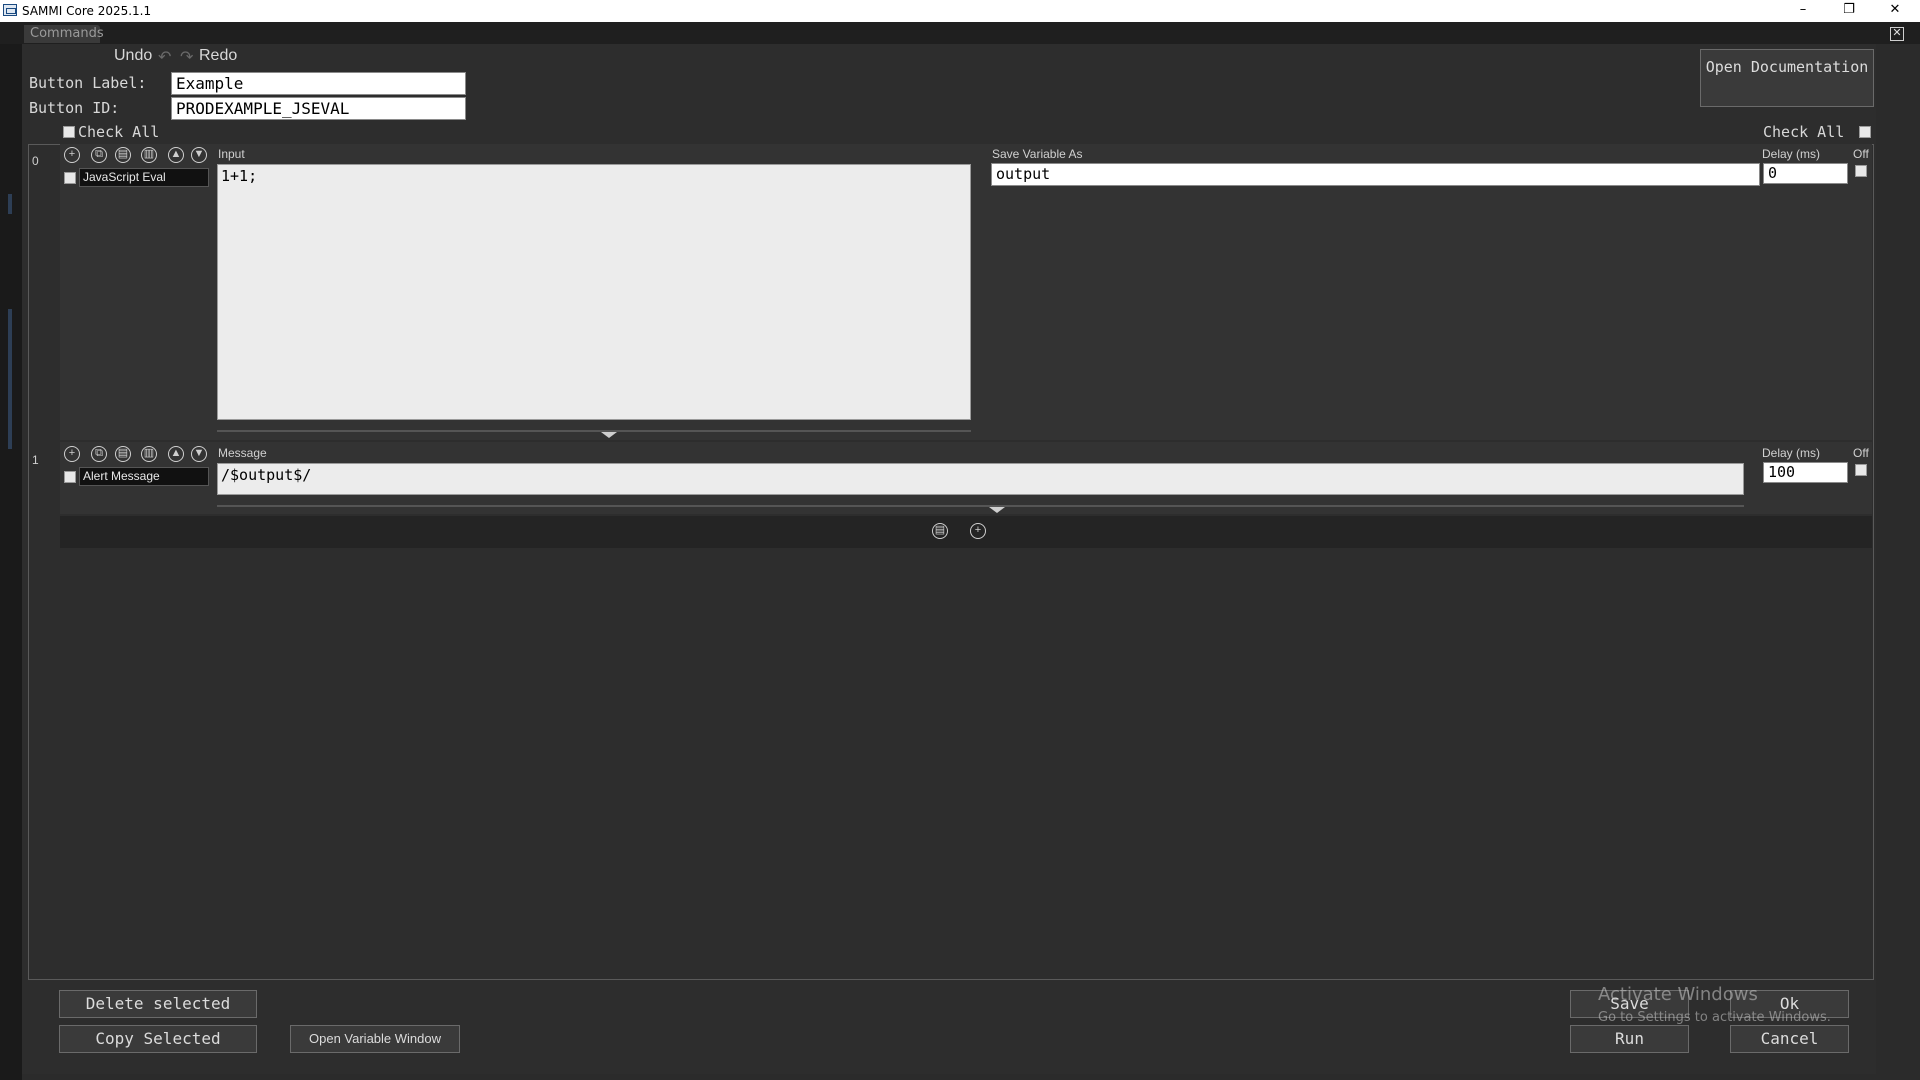 This screenshot has width=1920, height=1080. What do you see at coordinates (69, 132) in the screenshot?
I see `check-all-left-checkbox` at bounding box center [69, 132].